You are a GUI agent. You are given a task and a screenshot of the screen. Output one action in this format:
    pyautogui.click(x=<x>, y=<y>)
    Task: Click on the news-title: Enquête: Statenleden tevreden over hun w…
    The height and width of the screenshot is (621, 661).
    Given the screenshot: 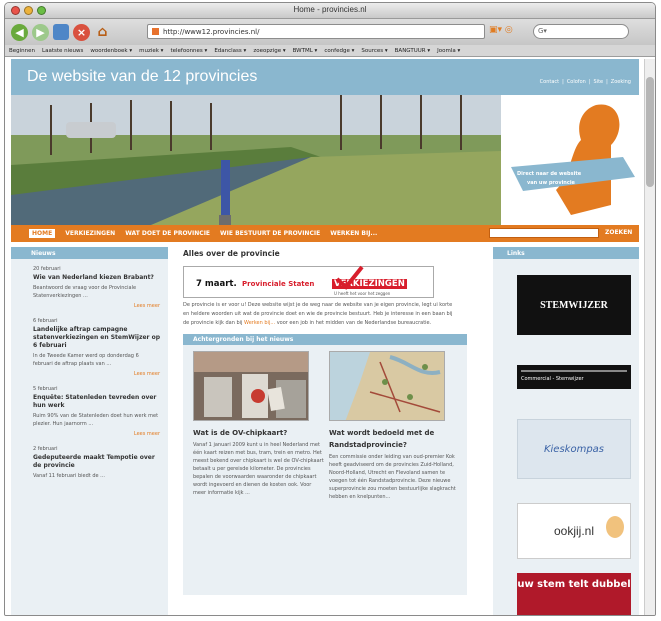 What is the action you would take?
    pyautogui.click(x=96, y=402)
    